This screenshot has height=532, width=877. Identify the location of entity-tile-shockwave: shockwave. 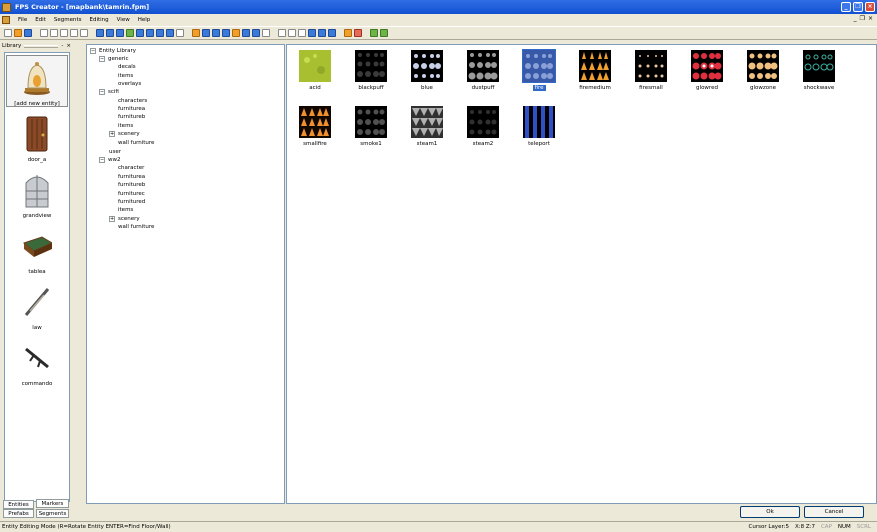
(819, 70).